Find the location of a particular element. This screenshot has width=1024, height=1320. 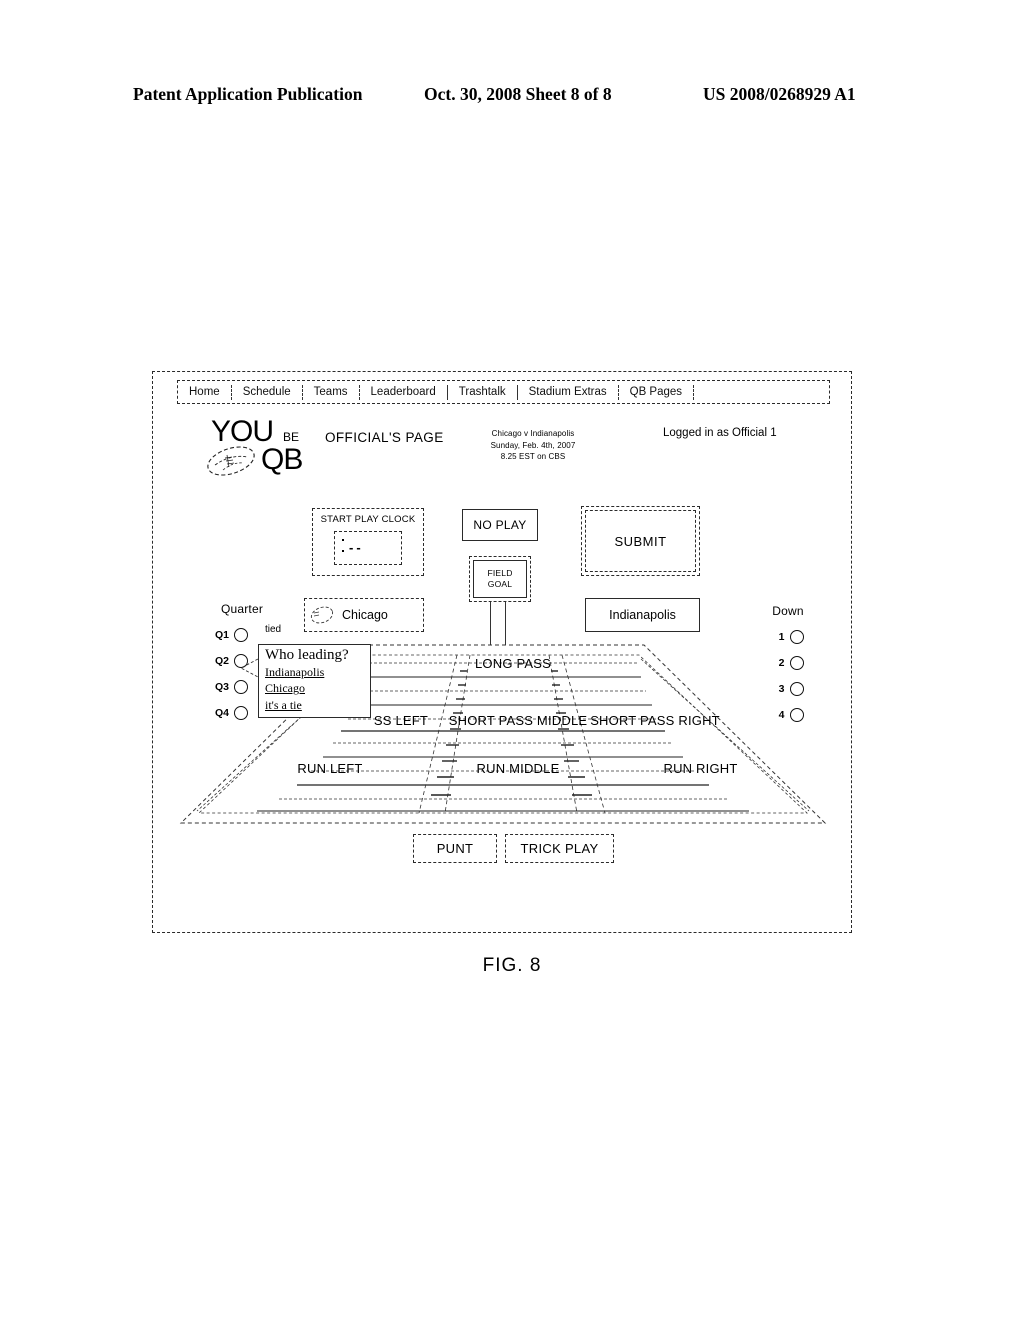

trick-play-button: TRICK PLAY is located at coordinates (559, 848).